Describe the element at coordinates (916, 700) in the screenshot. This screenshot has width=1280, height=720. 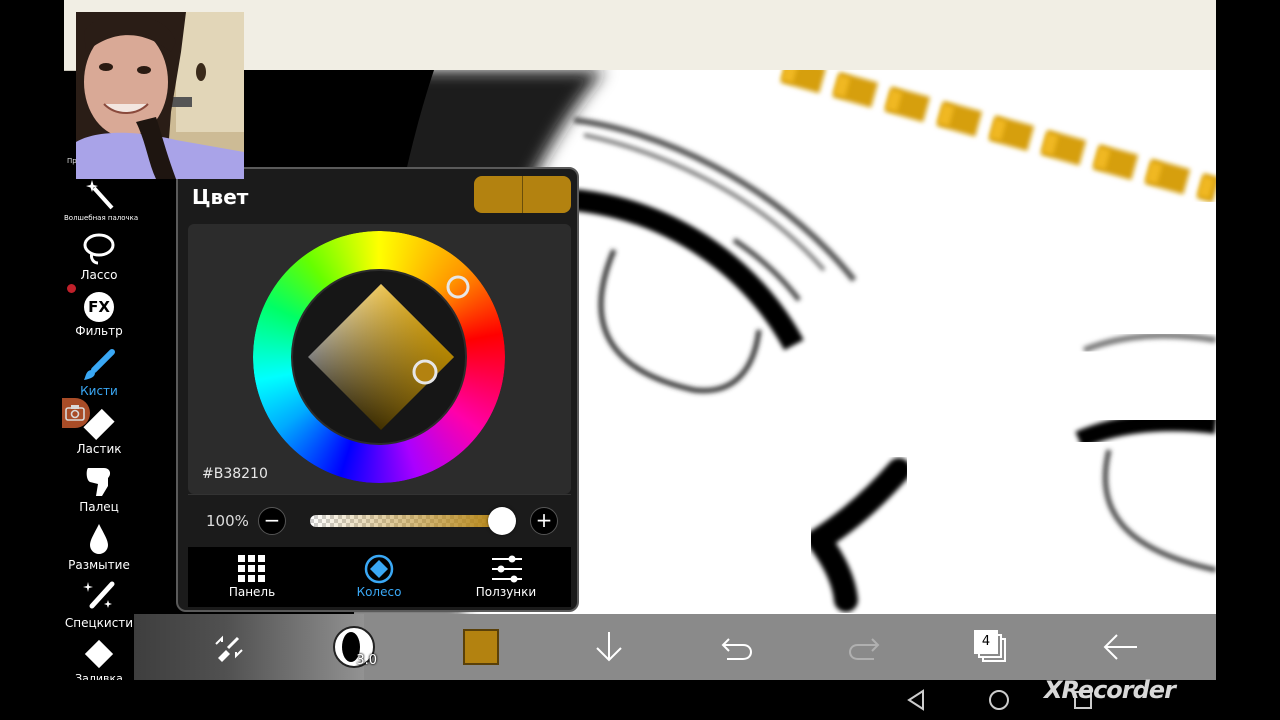
I see `nav-back-icon` at that location.